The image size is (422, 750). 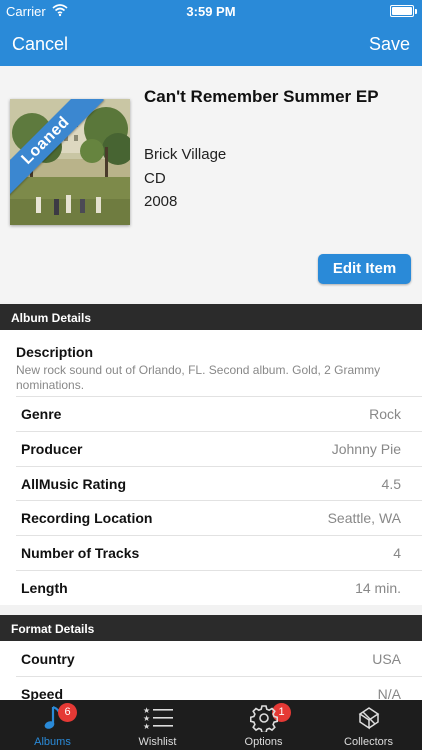 I want to click on battery-icon, so click(x=403, y=11).